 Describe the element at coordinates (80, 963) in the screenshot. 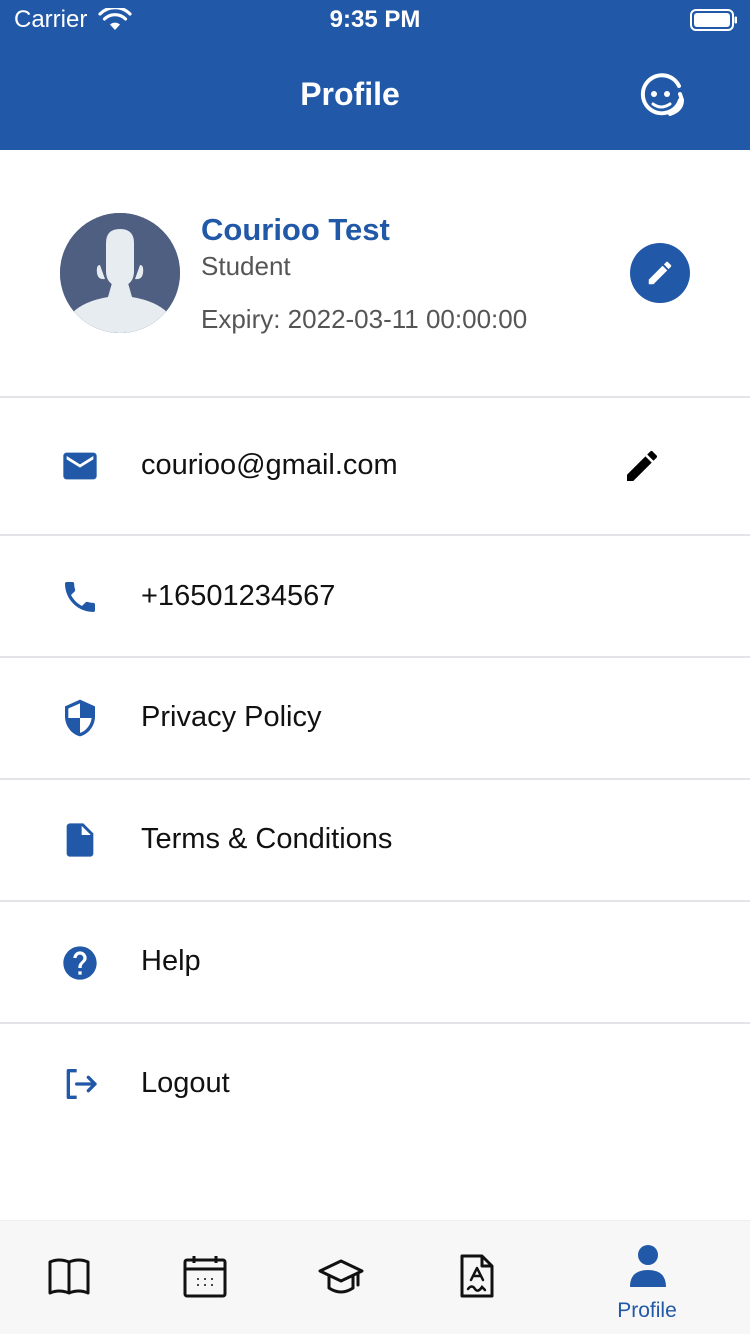

I see `help-icon` at that location.